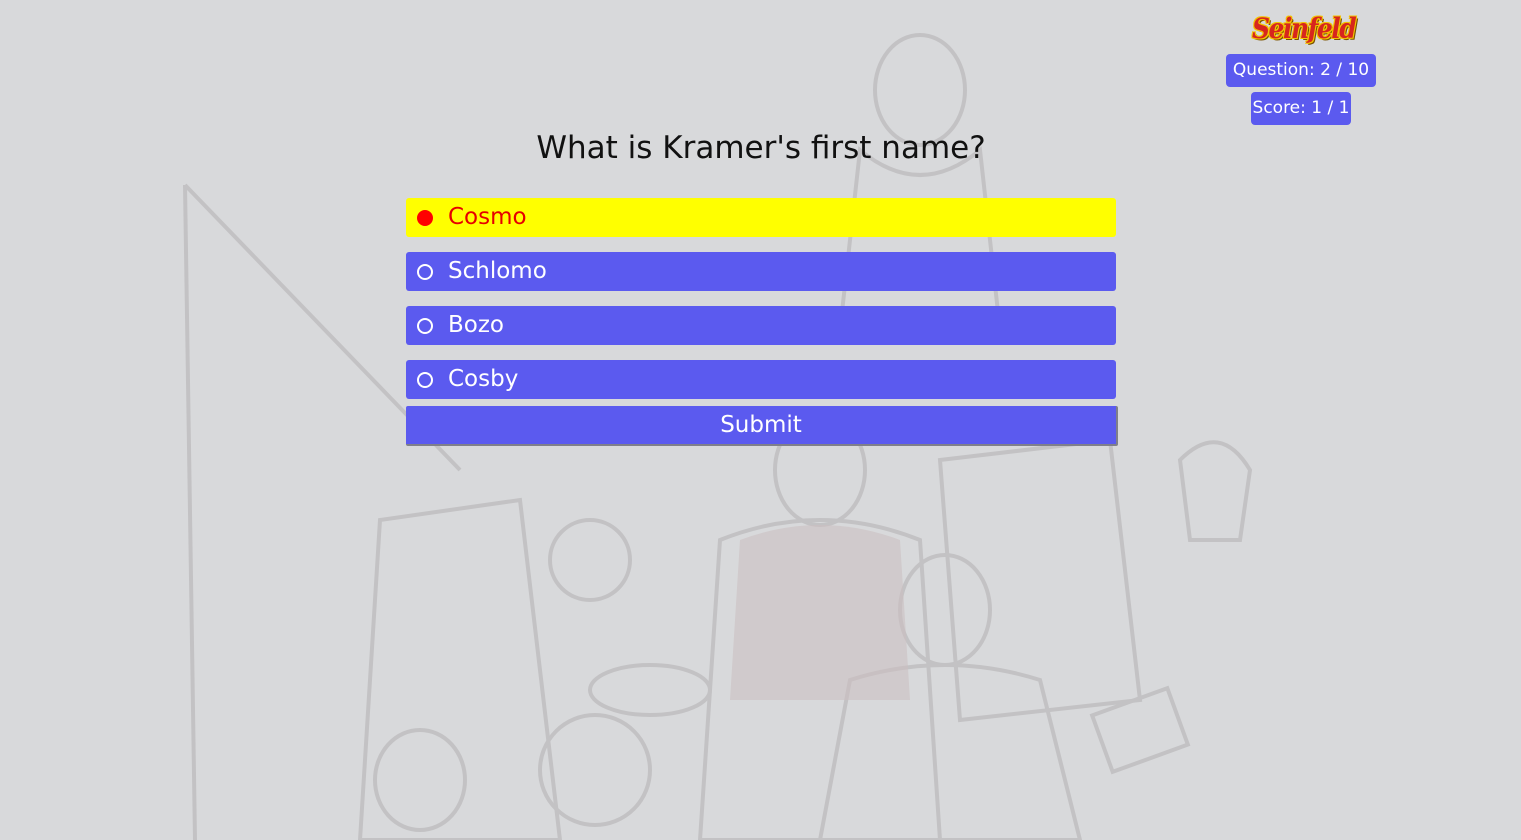  Describe the element at coordinates (497, 271) in the screenshot. I see `answer-label: Schlomo` at that location.